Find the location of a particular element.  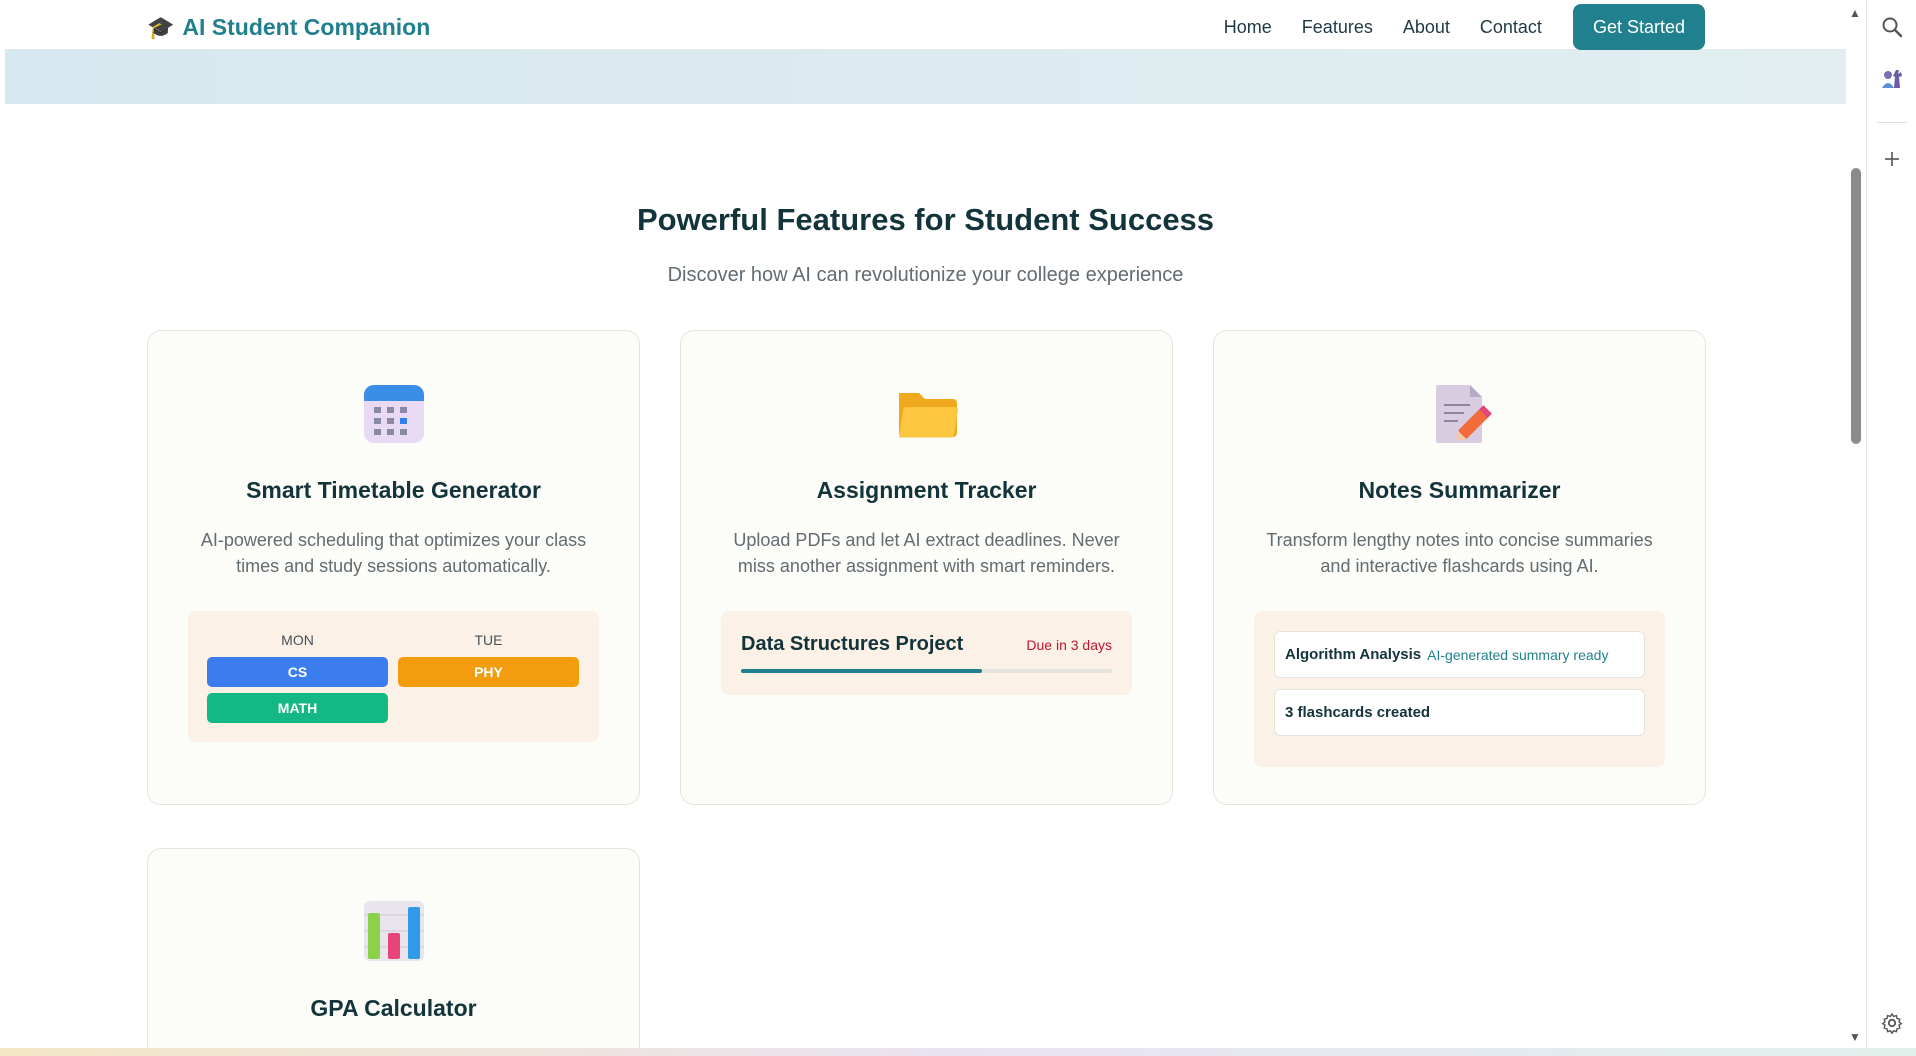

settings-icon is located at coordinates (1891, 1026).